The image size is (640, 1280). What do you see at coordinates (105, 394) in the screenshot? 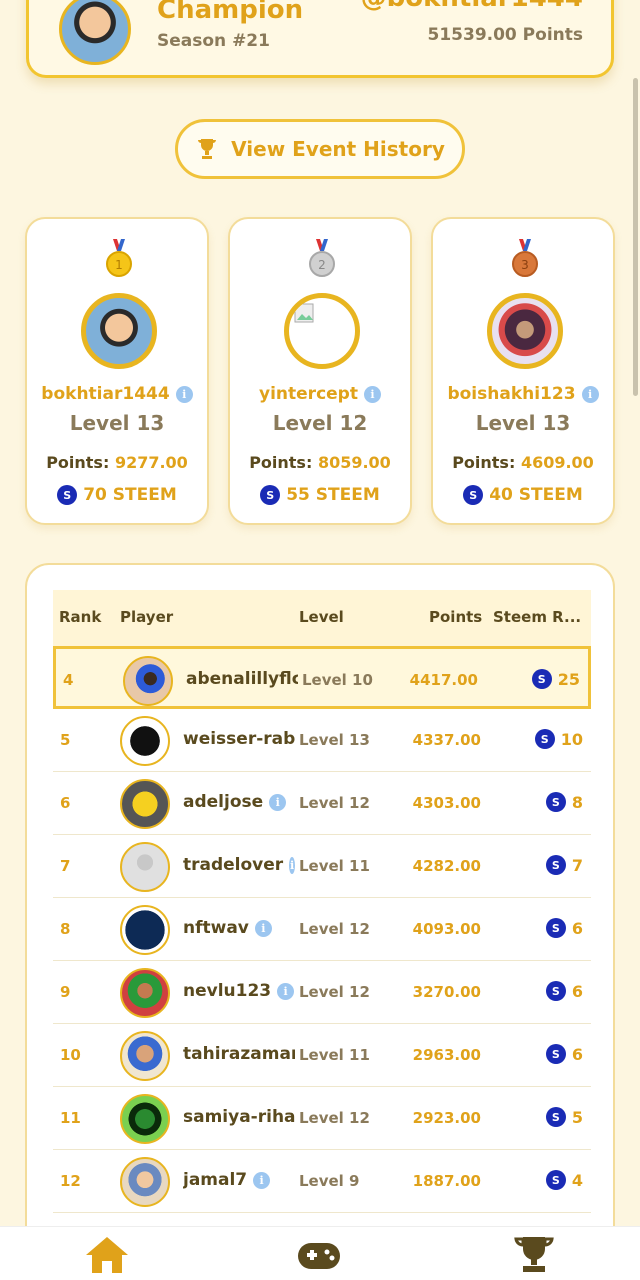
I see `podium-name: bokhtiar1444` at bounding box center [105, 394].